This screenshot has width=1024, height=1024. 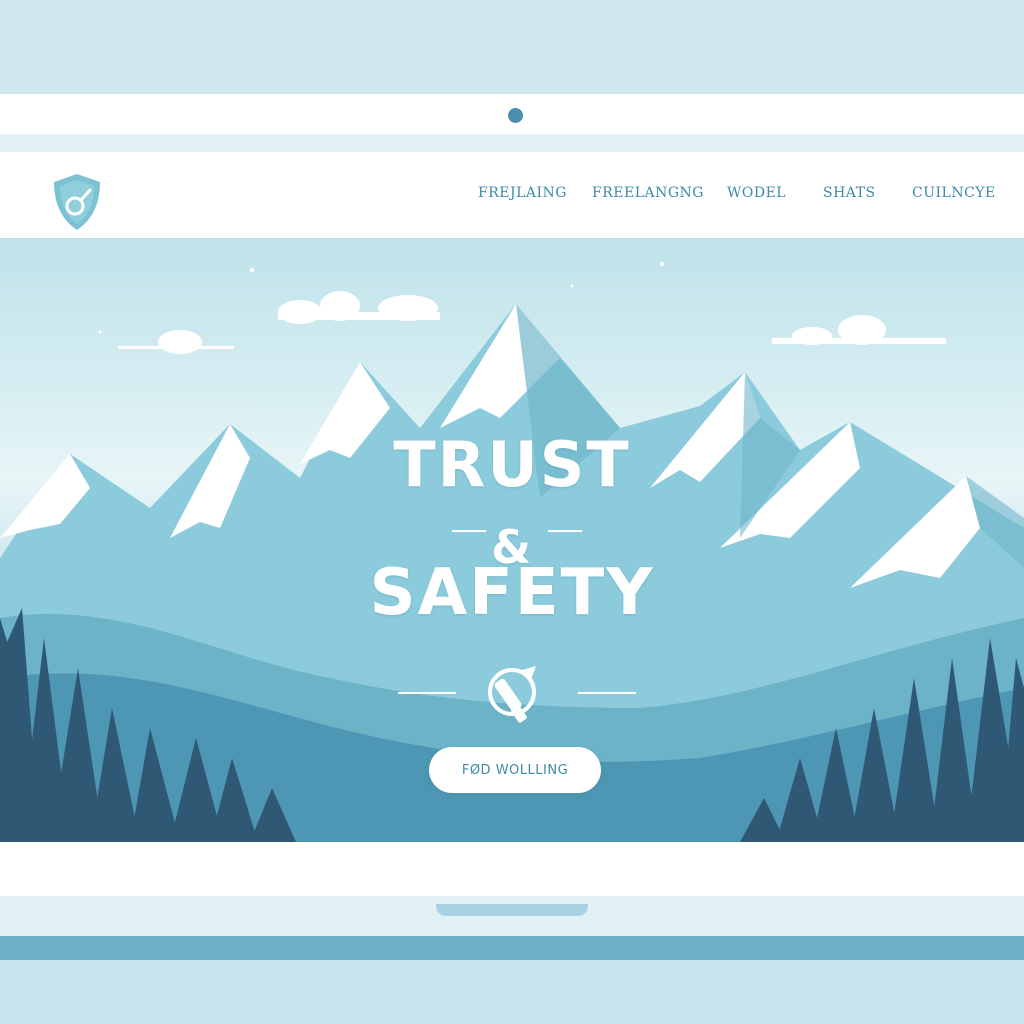 I want to click on nav-link-1: FREJLAING, so click(x=522, y=193).